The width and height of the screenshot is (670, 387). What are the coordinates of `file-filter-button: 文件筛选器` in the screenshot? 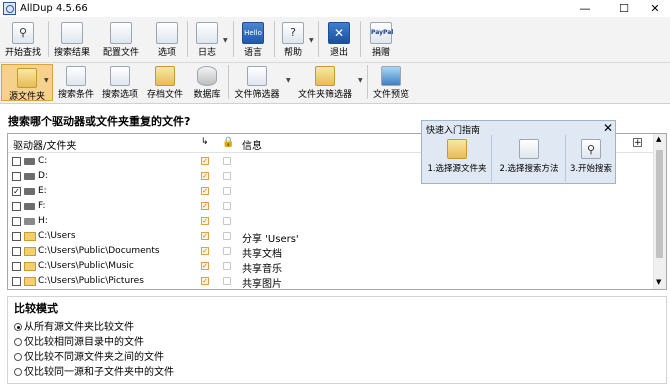 It's located at (257, 82).